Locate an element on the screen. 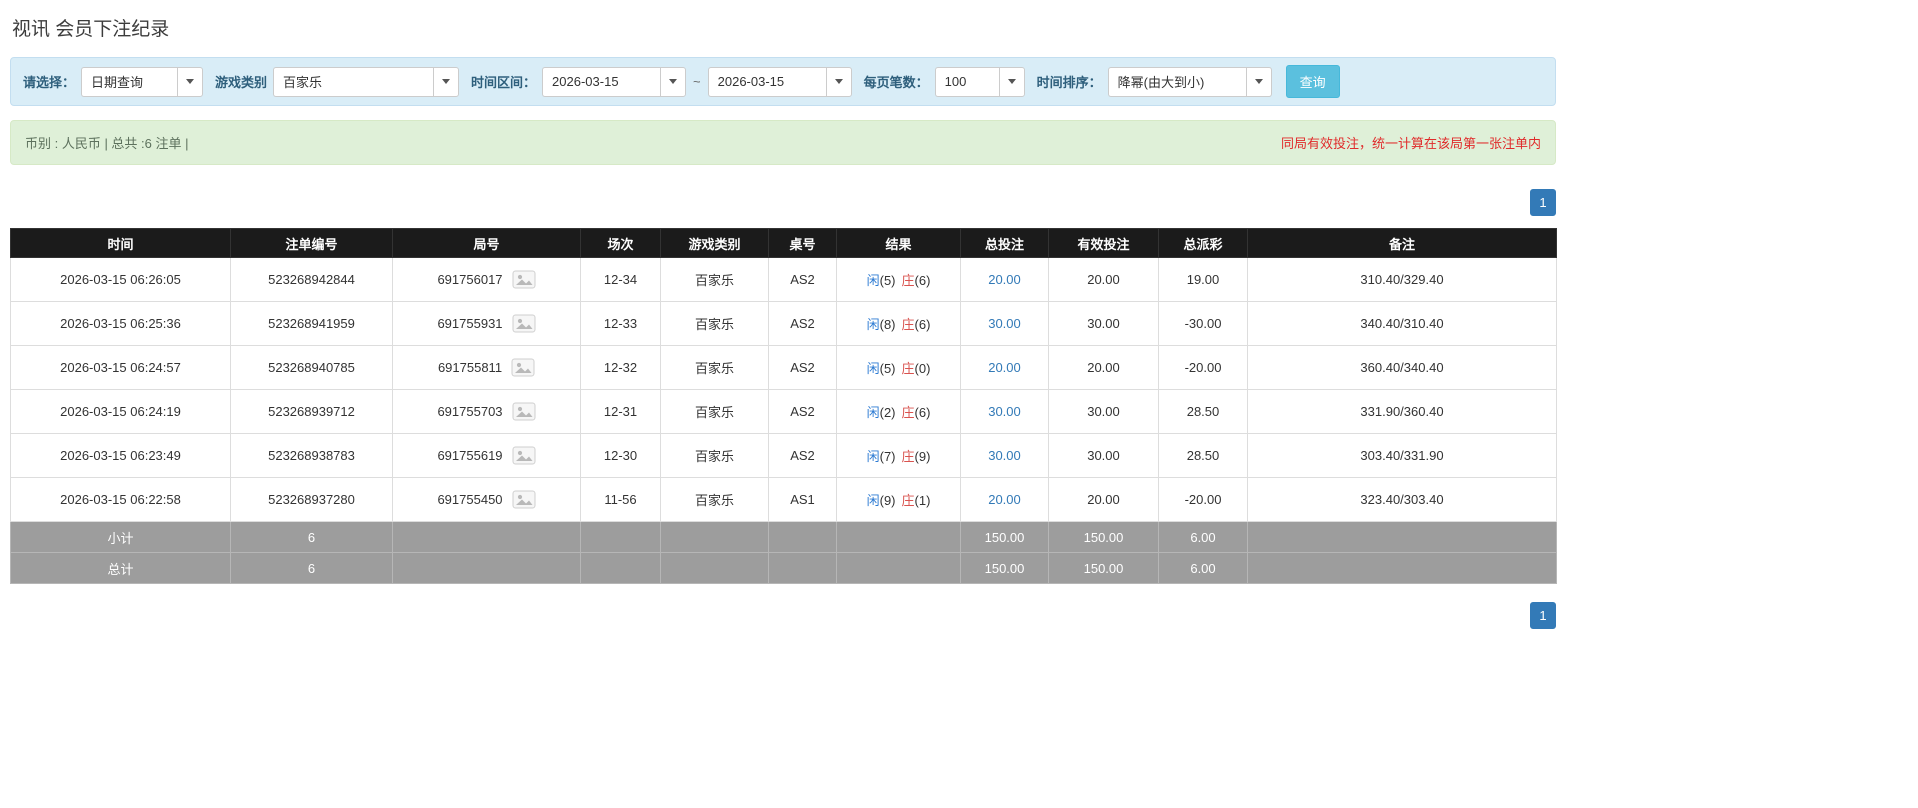 This screenshot has width=1918, height=808. column-header: 游戏类别 is located at coordinates (714, 243).